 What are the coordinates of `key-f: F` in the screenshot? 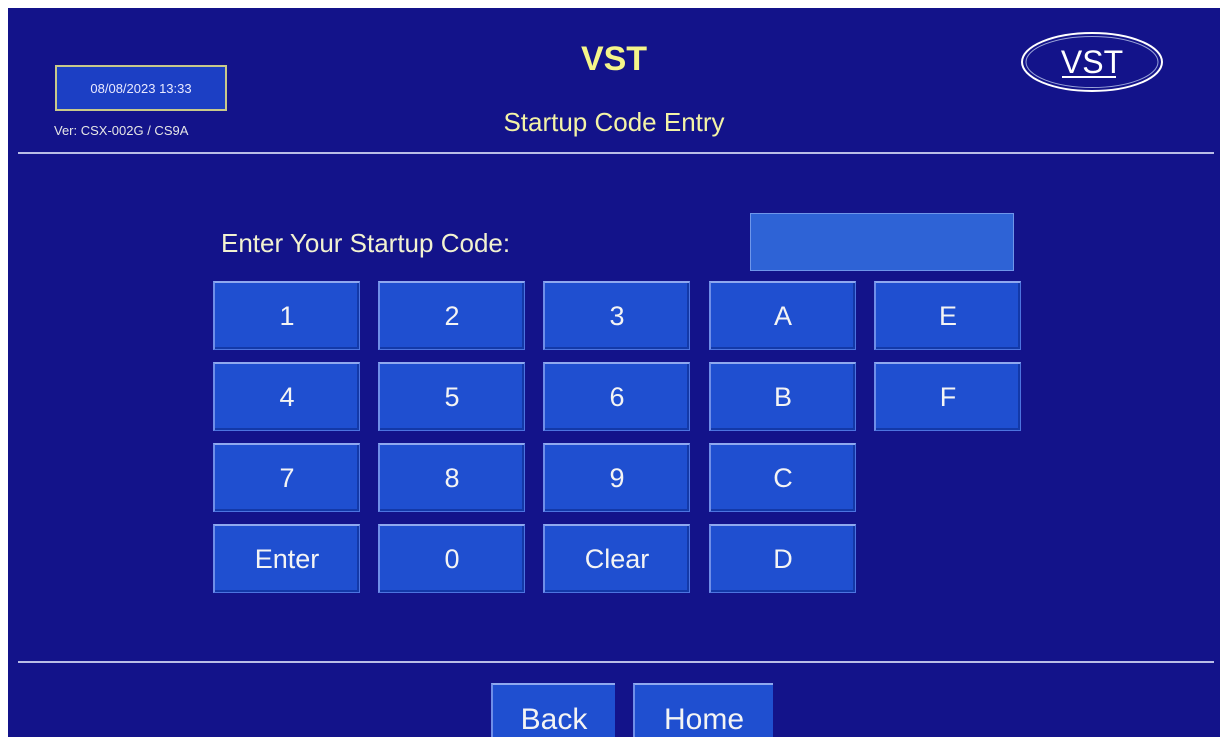 It's located at (947, 396).